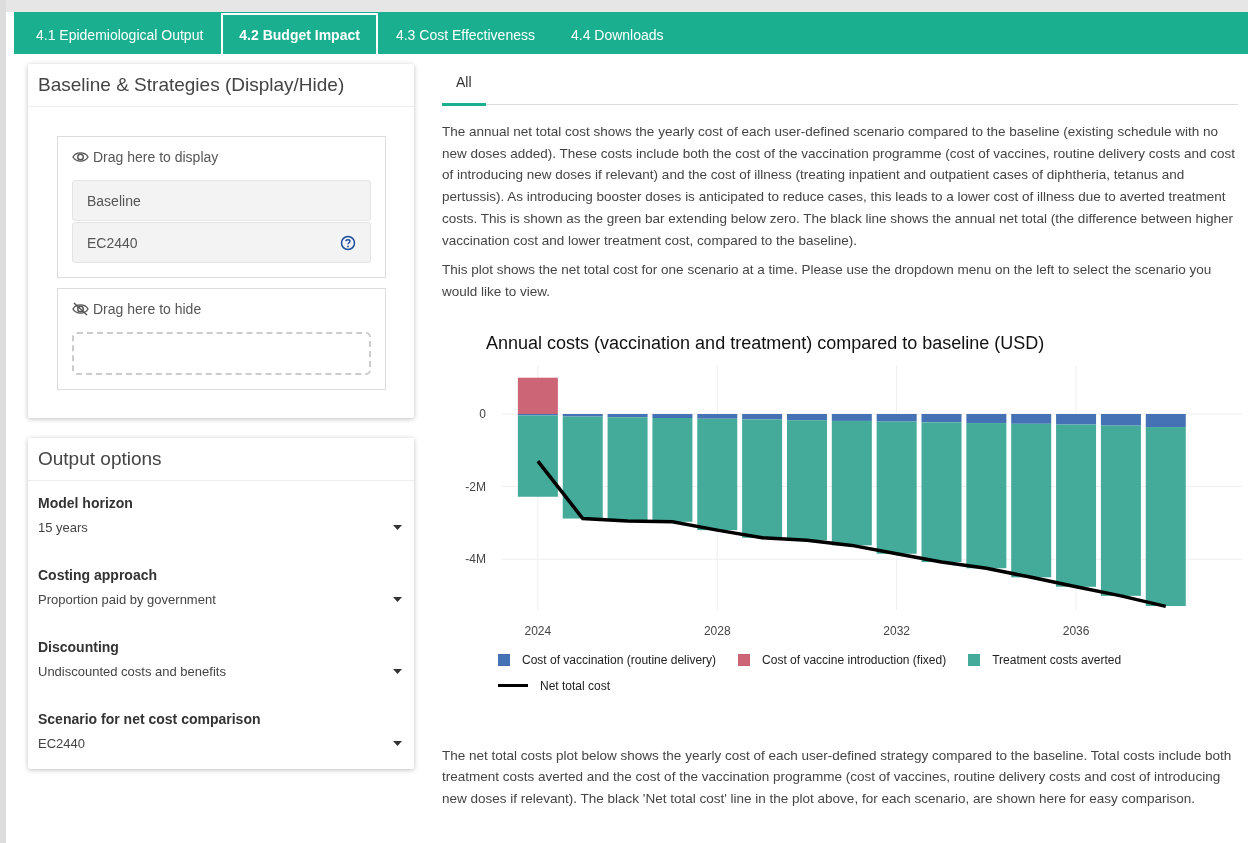 The width and height of the screenshot is (1248, 843). Describe the element at coordinates (482, 413) in the screenshot. I see `axis-tick-label: 0` at that location.